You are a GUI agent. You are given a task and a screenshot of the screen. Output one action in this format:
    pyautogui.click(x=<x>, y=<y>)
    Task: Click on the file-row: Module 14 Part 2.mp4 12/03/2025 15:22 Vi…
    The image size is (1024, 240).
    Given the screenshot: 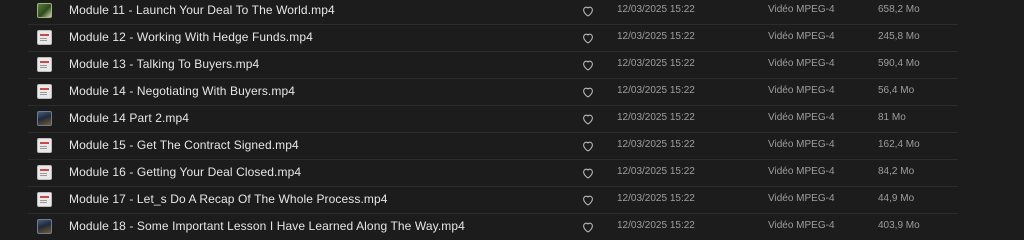 What is the action you would take?
    pyautogui.click(x=512, y=119)
    